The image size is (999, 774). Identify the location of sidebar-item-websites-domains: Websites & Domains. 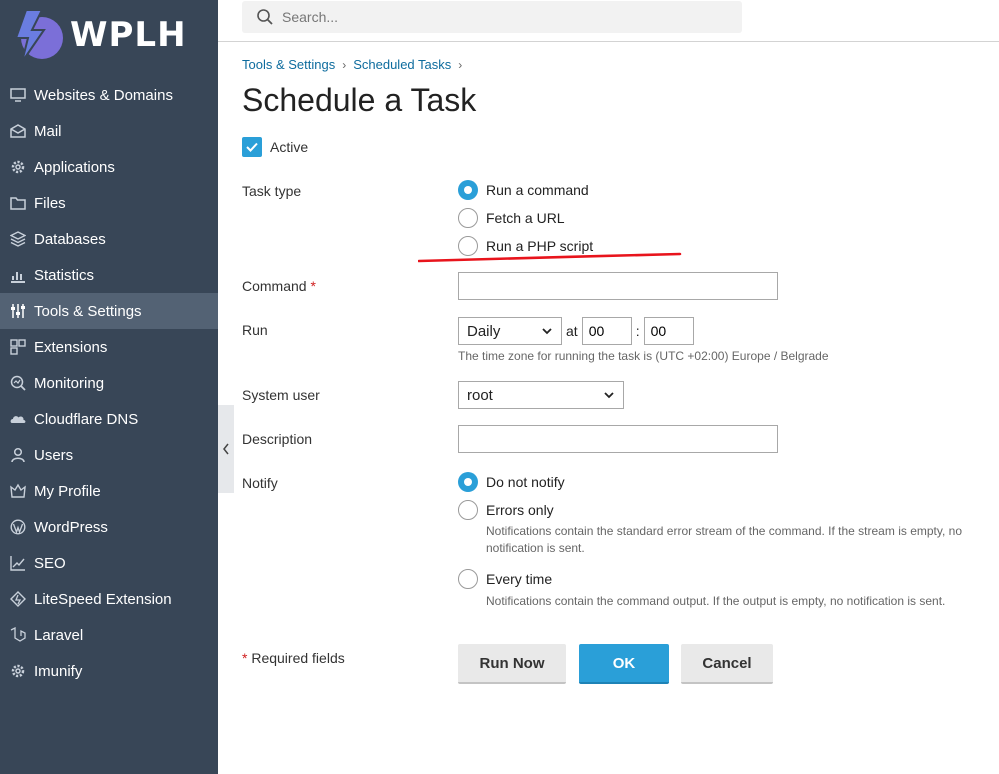
(109, 95).